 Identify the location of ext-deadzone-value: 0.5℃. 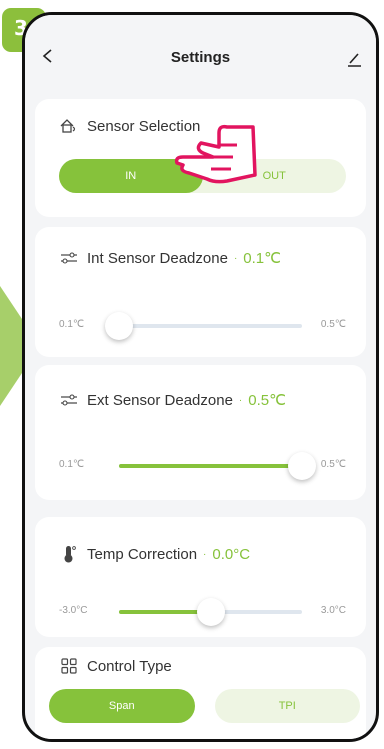
(267, 400).